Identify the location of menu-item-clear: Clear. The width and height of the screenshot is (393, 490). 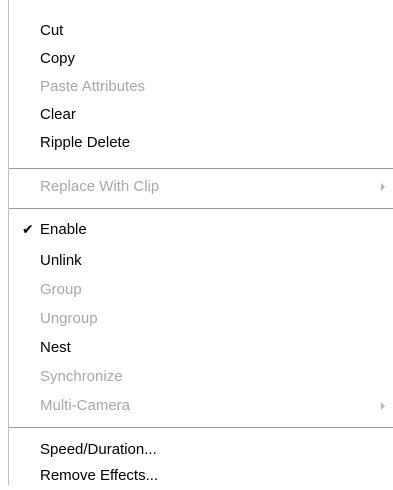
(196, 115).